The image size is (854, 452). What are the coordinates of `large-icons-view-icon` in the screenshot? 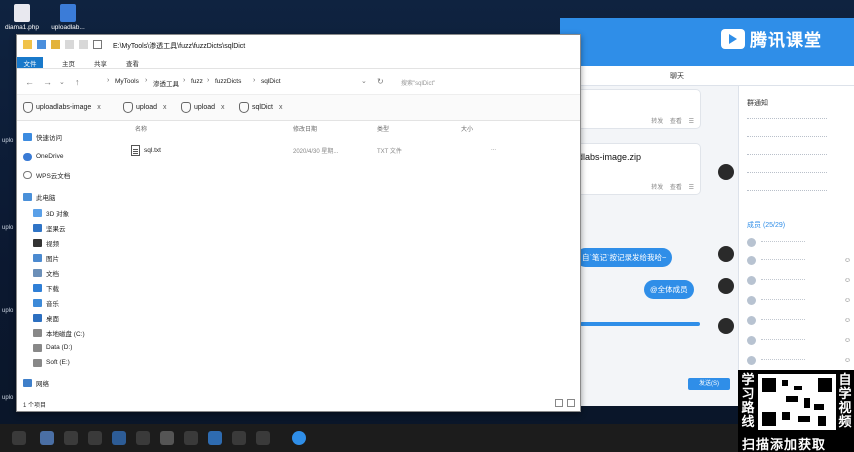 It's located at (571, 403).